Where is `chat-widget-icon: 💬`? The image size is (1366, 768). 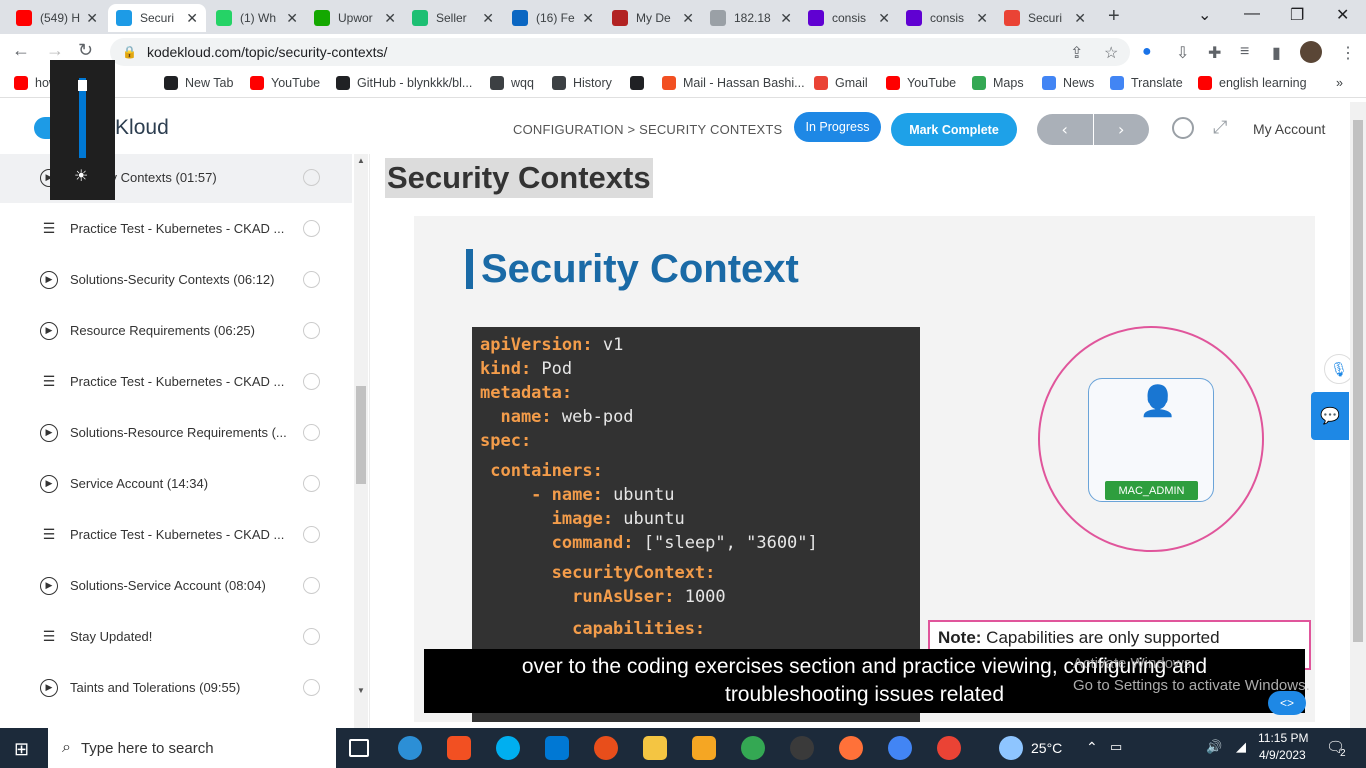 chat-widget-icon: 💬 is located at coordinates (1330, 416).